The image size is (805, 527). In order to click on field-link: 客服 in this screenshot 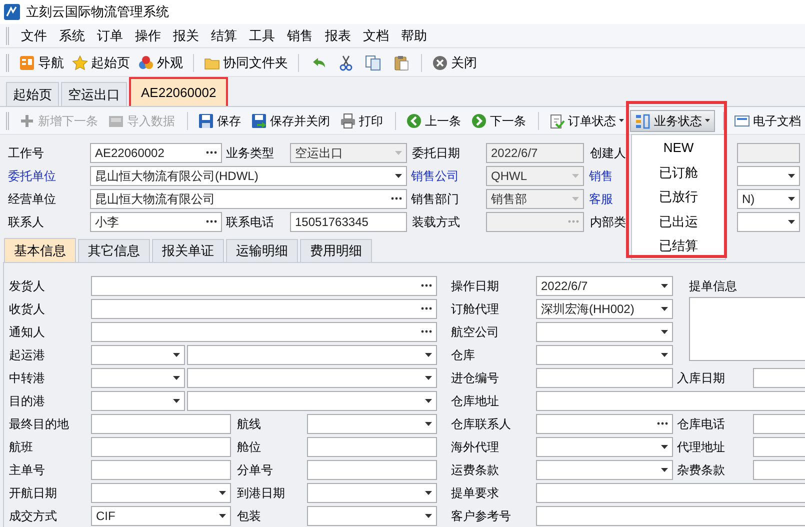, I will do `click(598, 199)`.